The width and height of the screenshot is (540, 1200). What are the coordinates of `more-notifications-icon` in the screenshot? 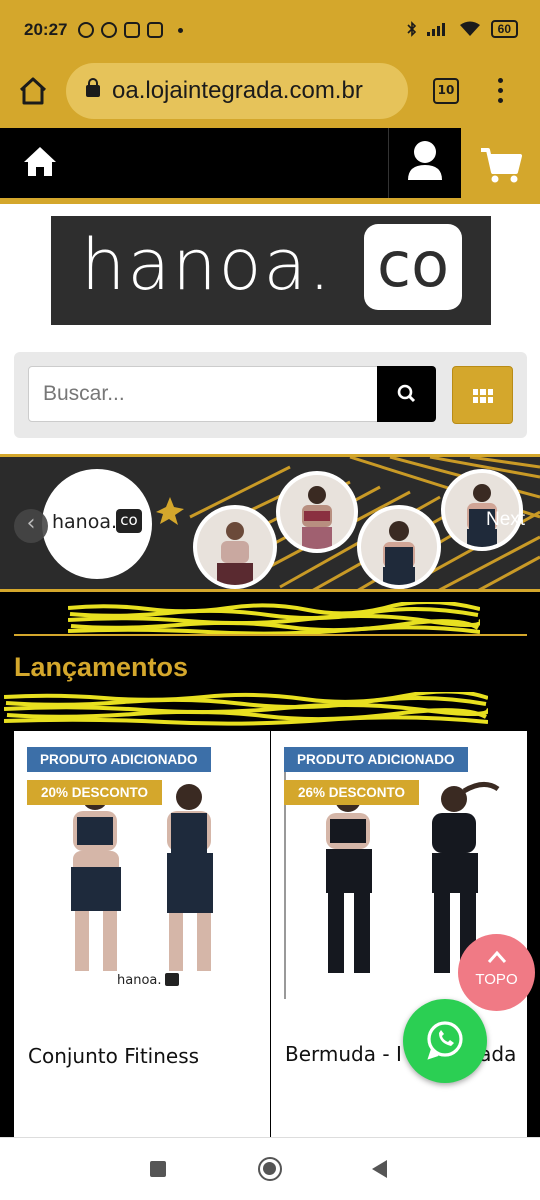 It's located at (180, 30).